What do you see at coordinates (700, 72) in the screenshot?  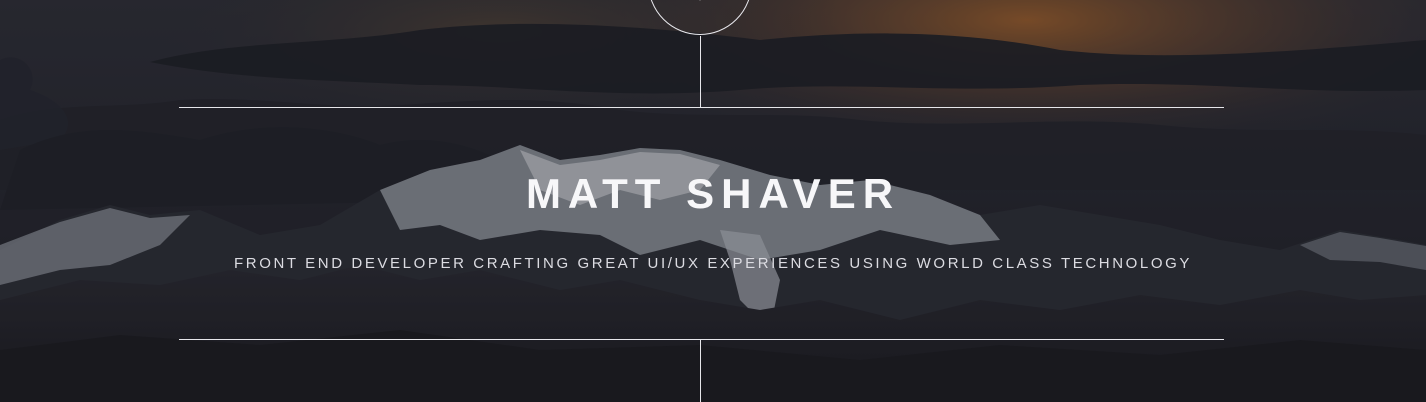 I see `vertical-divider-top` at bounding box center [700, 72].